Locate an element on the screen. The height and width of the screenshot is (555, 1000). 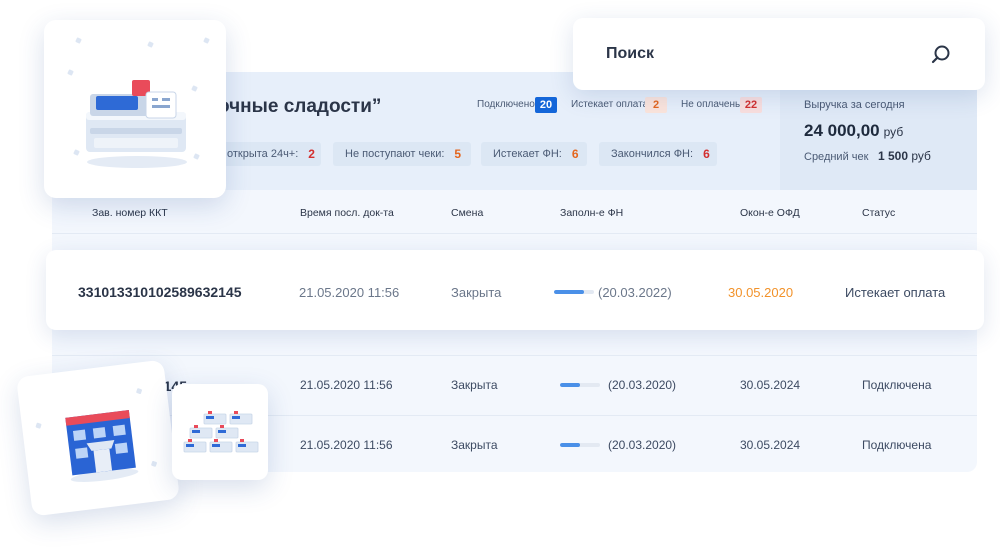
chip-count: 5 is located at coordinates (458, 154).